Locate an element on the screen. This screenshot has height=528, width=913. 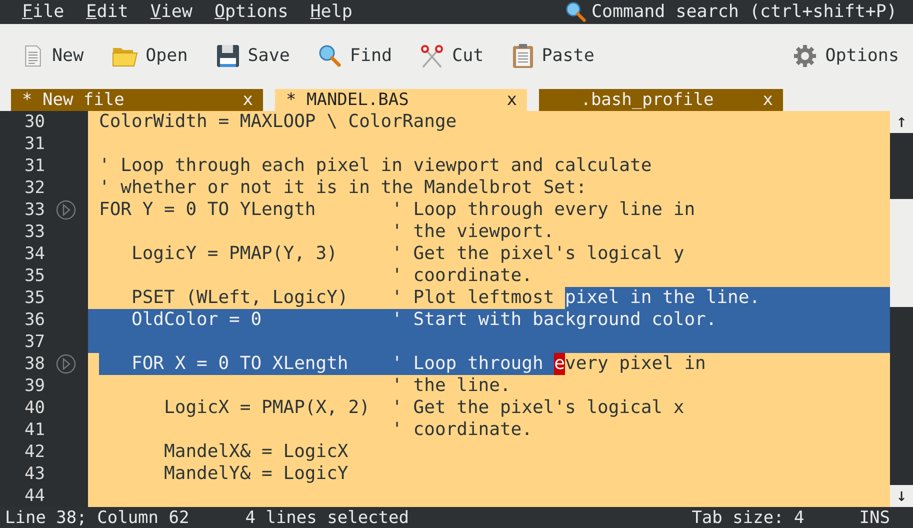
toolbar-button: Save is located at coordinates (253, 56).